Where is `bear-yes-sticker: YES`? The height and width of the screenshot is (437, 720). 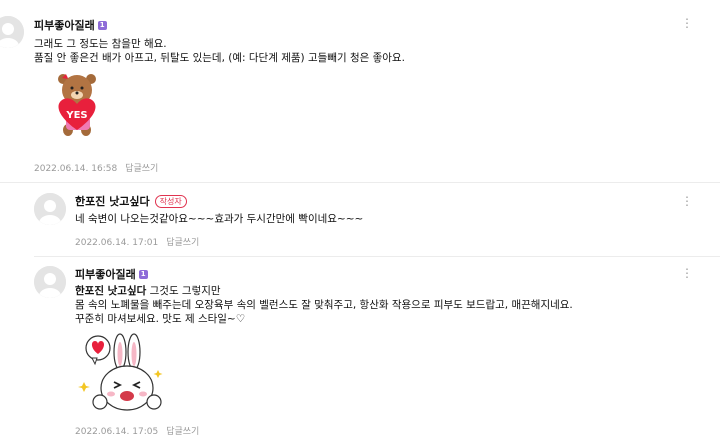
bear-yes-sticker: YES is located at coordinates (78, 106).